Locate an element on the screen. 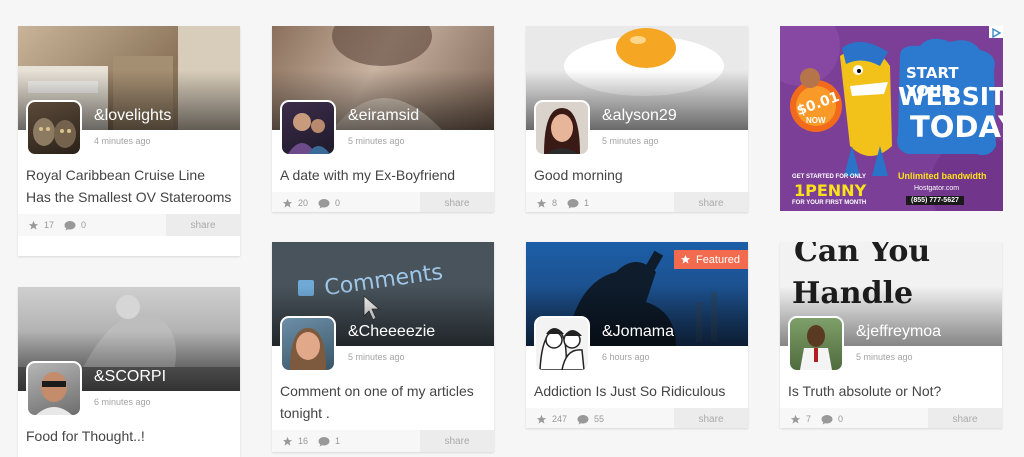 Image resolution: width=1024 pixels, height=457 pixels. hero-text-line-1: Can You is located at coordinates (862, 255).